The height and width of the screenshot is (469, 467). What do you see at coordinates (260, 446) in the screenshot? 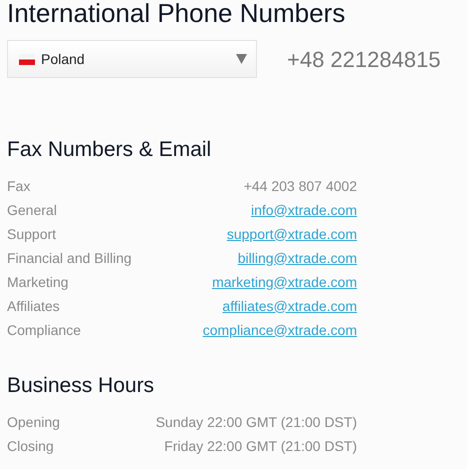
I see `row-value: Friday 22:00 GMT (21:00 DST)` at bounding box center [260, 446].